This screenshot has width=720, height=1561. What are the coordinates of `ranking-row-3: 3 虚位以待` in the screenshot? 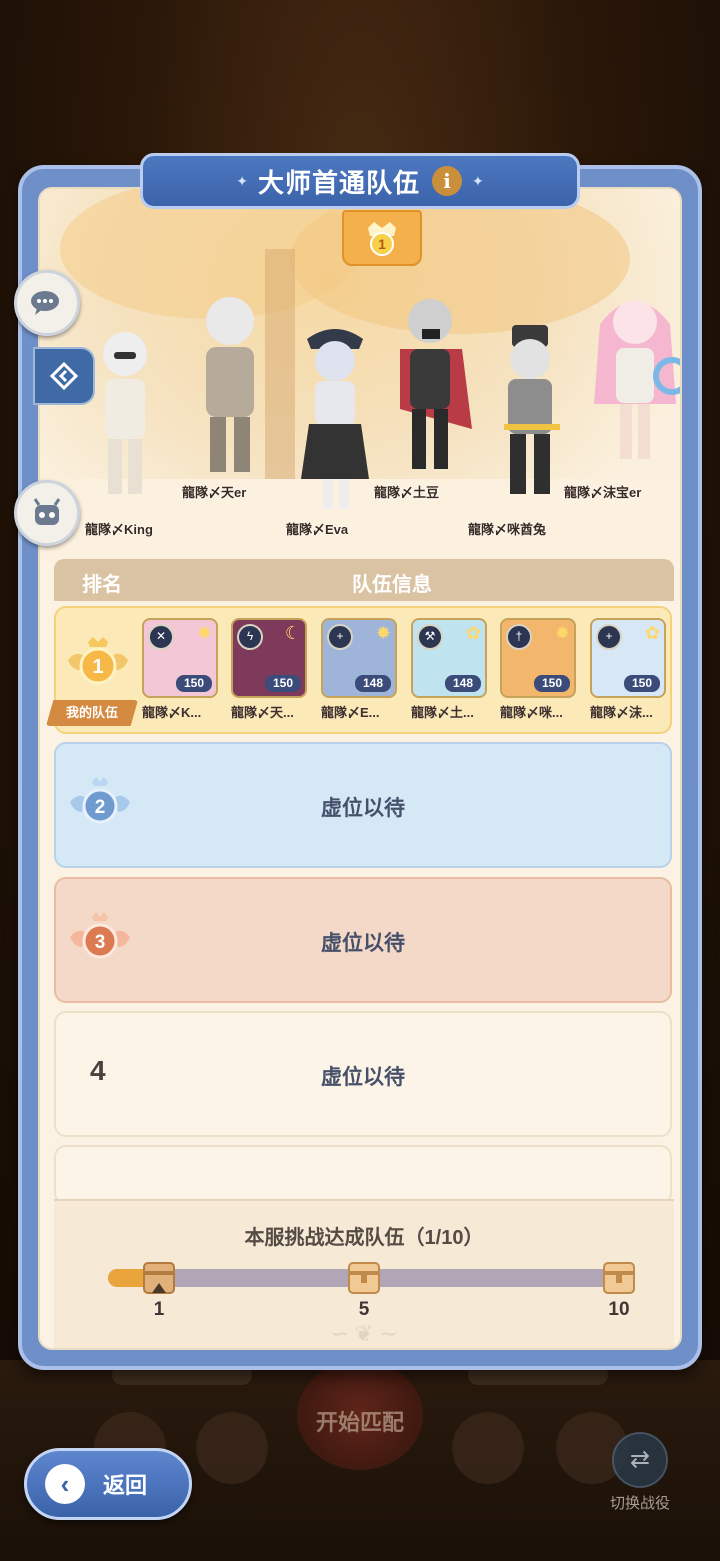 It's located at (363, 940).